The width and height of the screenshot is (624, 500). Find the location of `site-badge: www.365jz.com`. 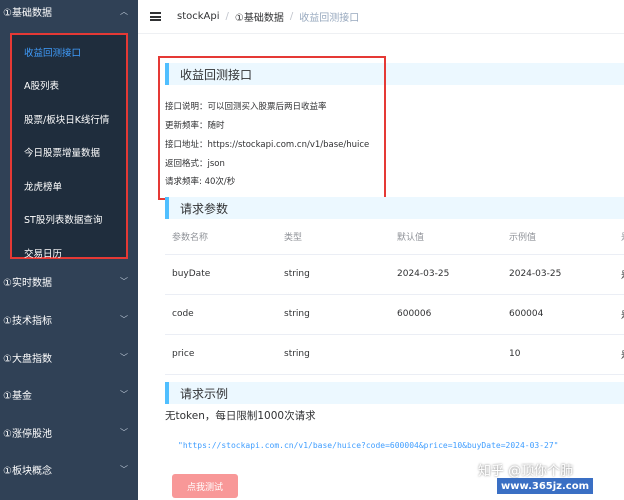

site-badge: www.365jz.com is located at coordinates (545, 486).